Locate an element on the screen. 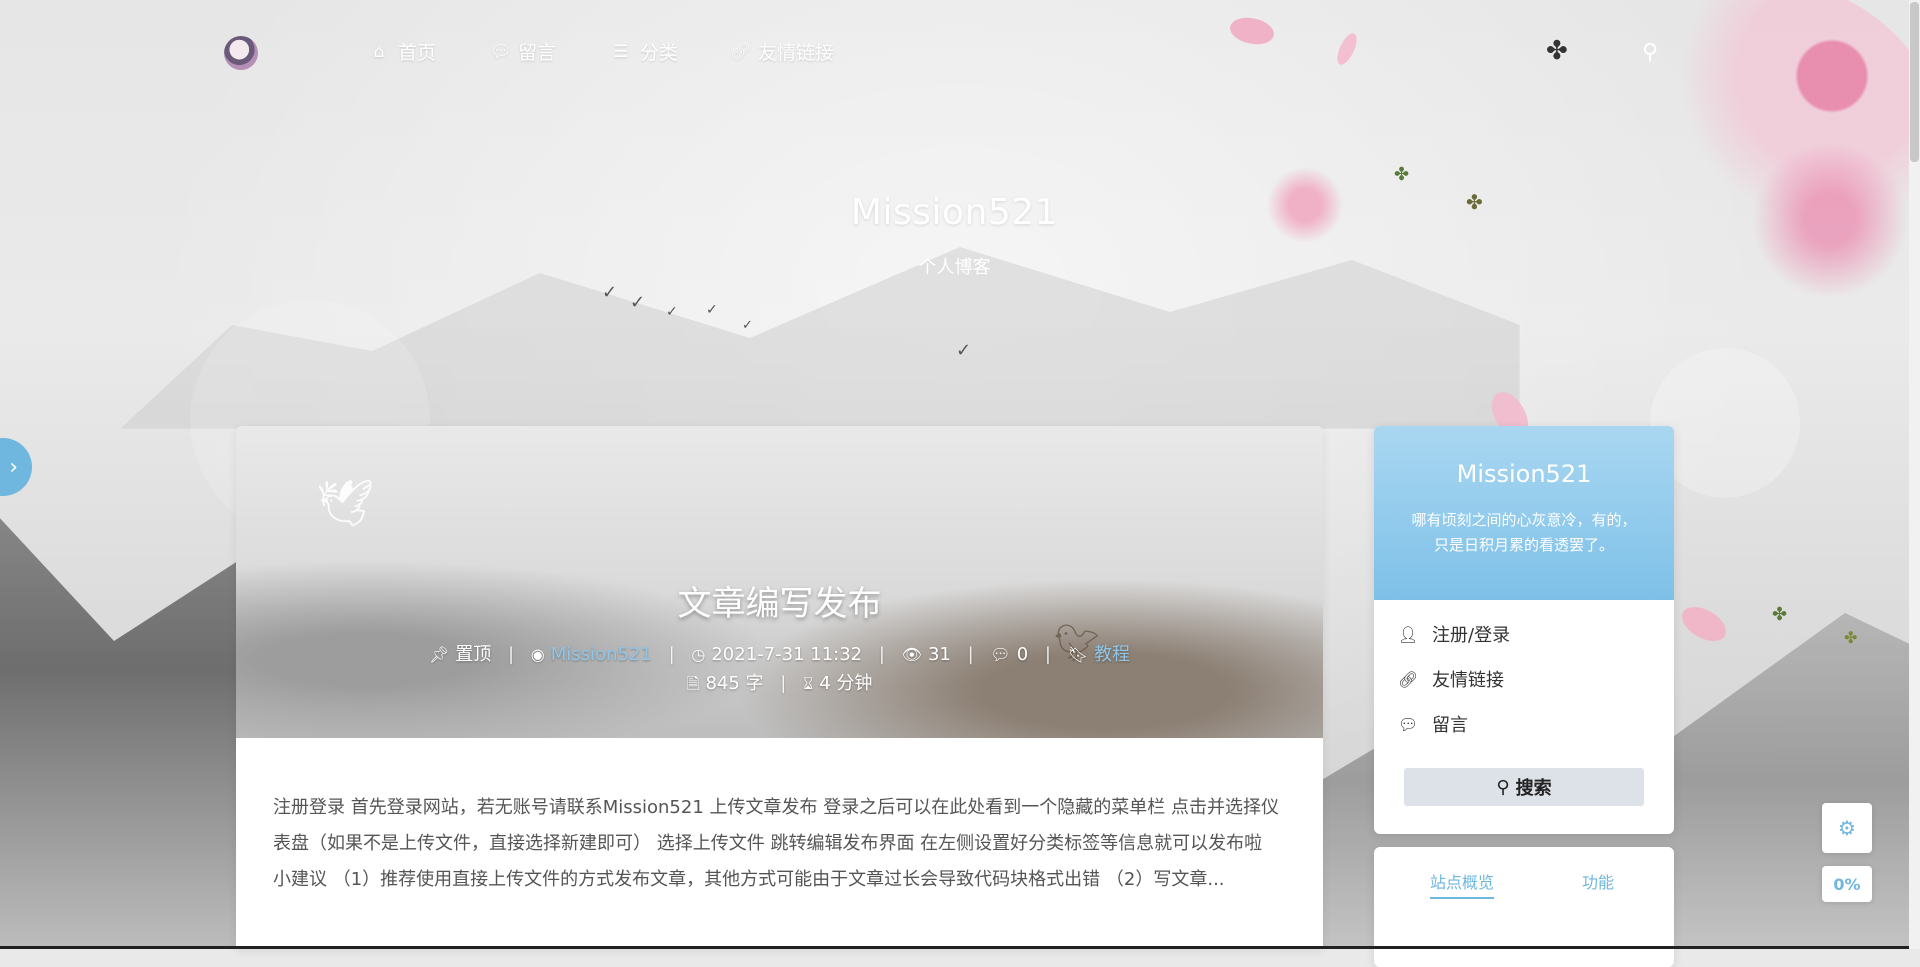  comments-count: 0 is located at coordinates (1022, 654).